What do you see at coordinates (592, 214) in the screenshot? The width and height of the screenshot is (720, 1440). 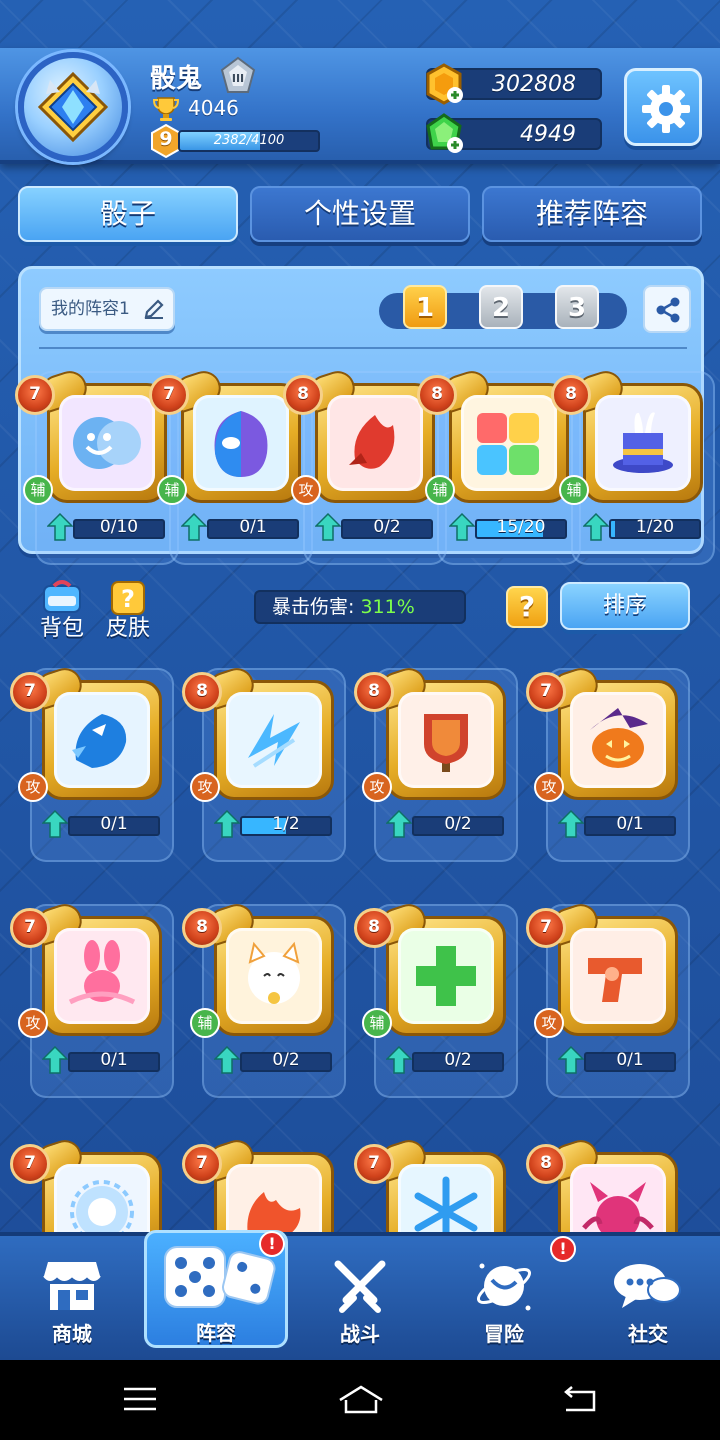 I see `tab-recommended-deck: 推荐阵容` at bounding box center [592, 214].